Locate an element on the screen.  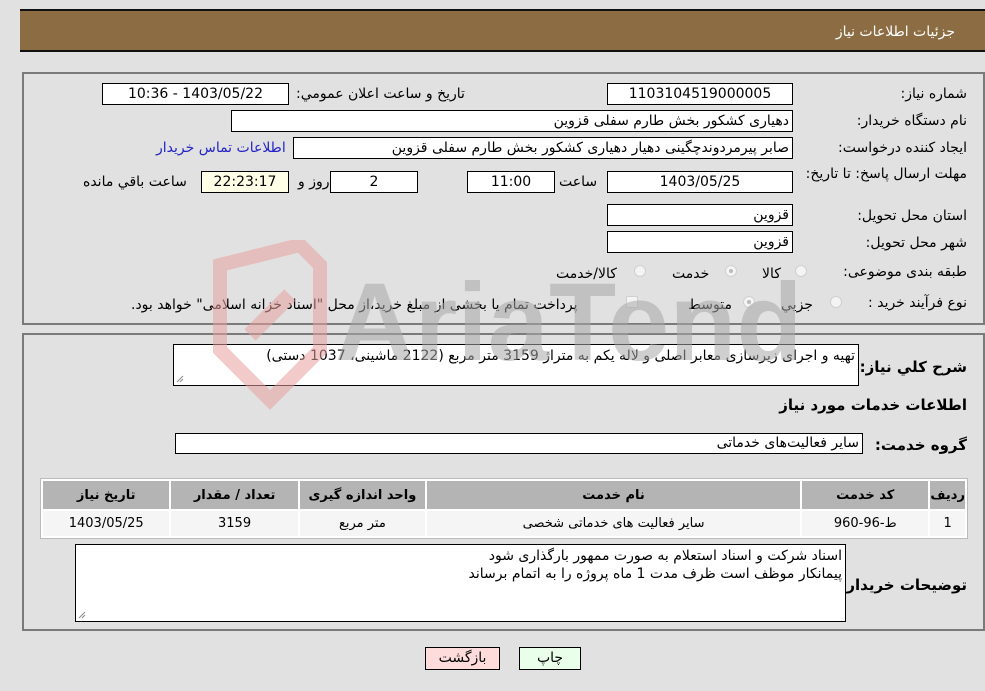
buyer-notes-label: توضیحات خریدار: is located at coordinates (903, 585).